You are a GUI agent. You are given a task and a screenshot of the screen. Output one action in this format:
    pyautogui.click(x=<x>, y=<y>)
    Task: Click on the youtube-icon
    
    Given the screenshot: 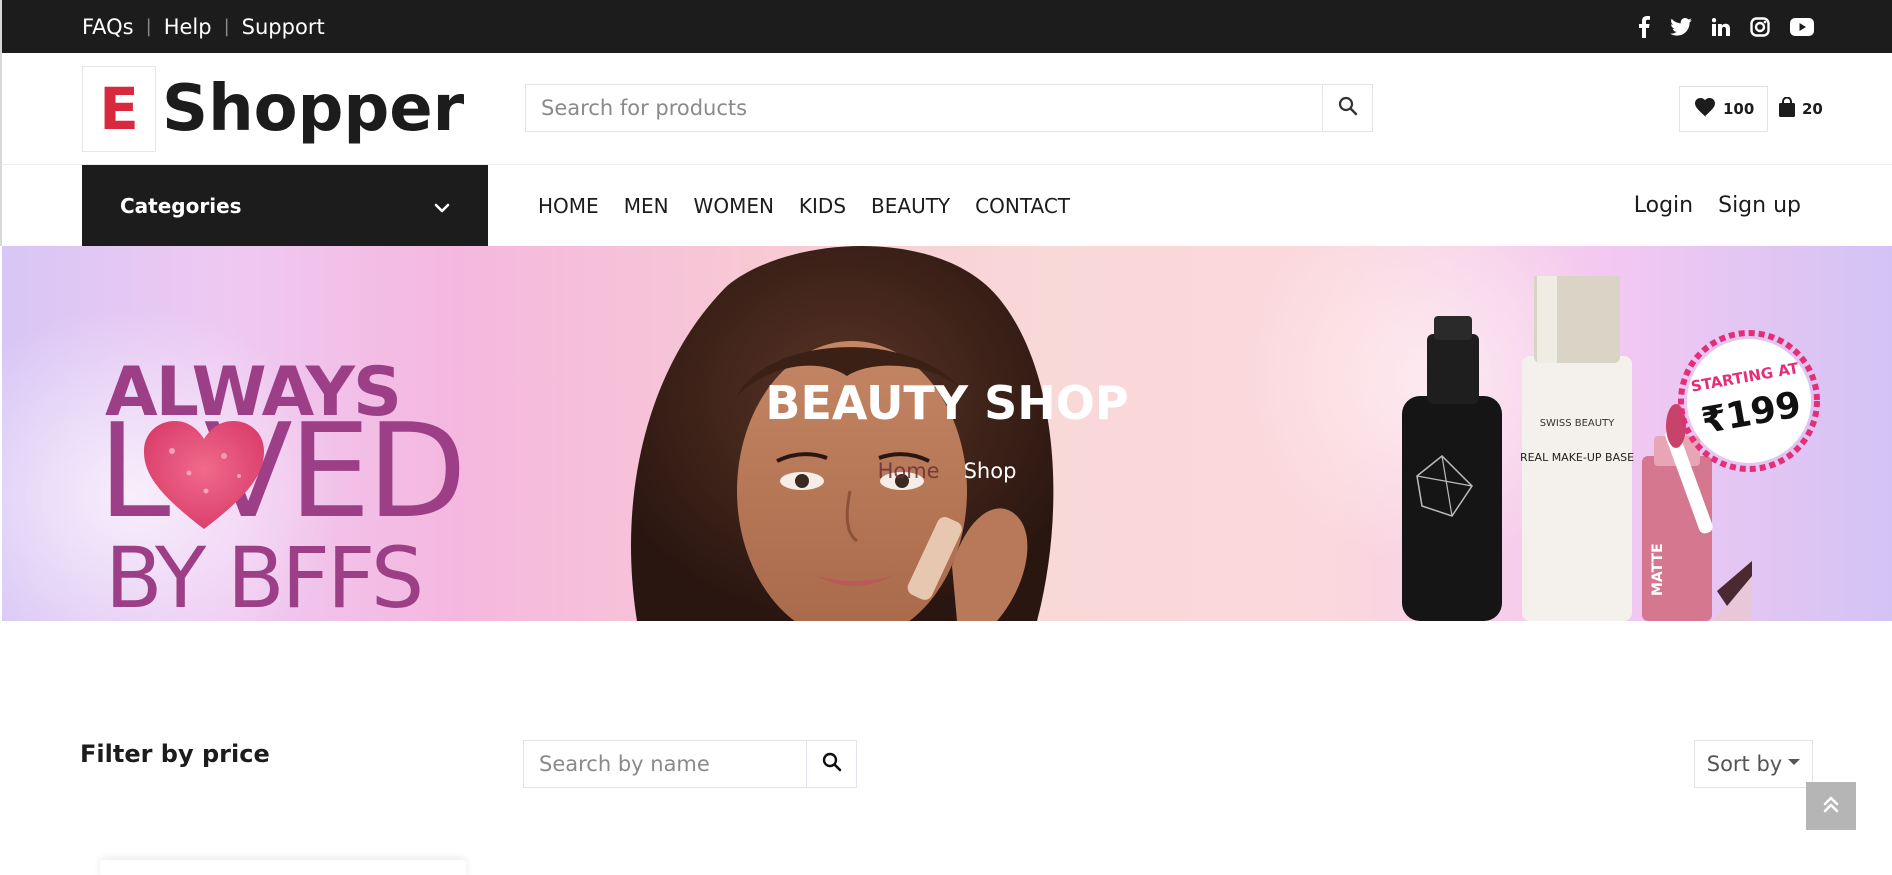 What is the action you would take?
    pyautogui.click(x=1802, y=26)
    